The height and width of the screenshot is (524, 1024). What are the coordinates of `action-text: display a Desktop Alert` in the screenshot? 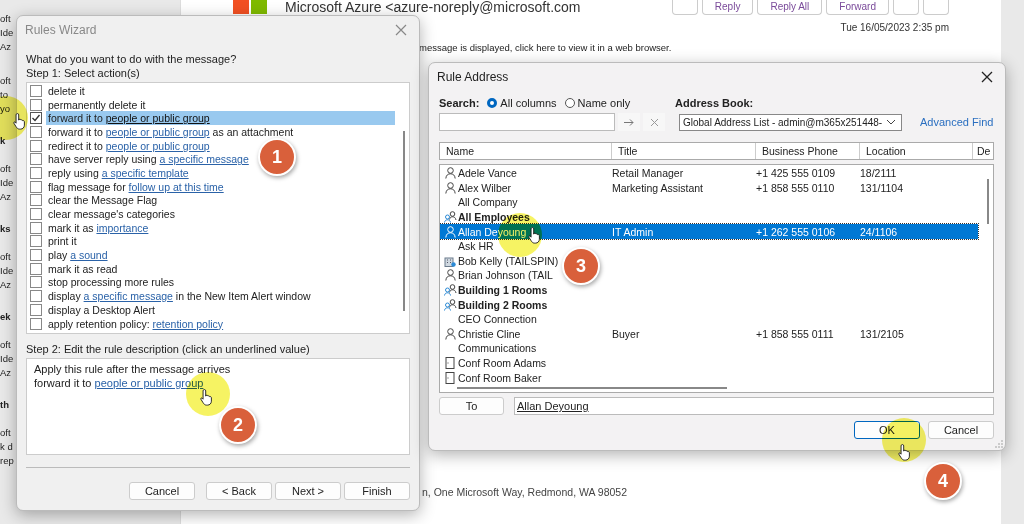 It's located at (101, 309).